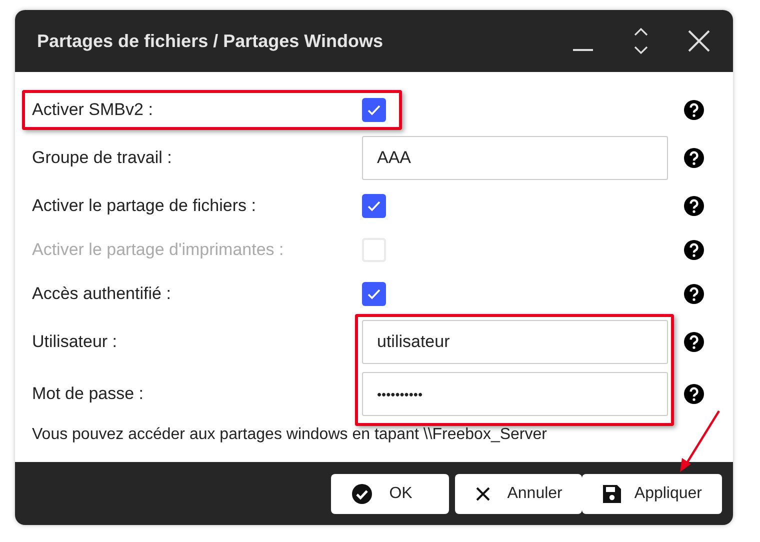 The width and height of the screenshot is (760, 542). I want to click on field-label: Activer le partage de fichiers :, so click(144, 206).